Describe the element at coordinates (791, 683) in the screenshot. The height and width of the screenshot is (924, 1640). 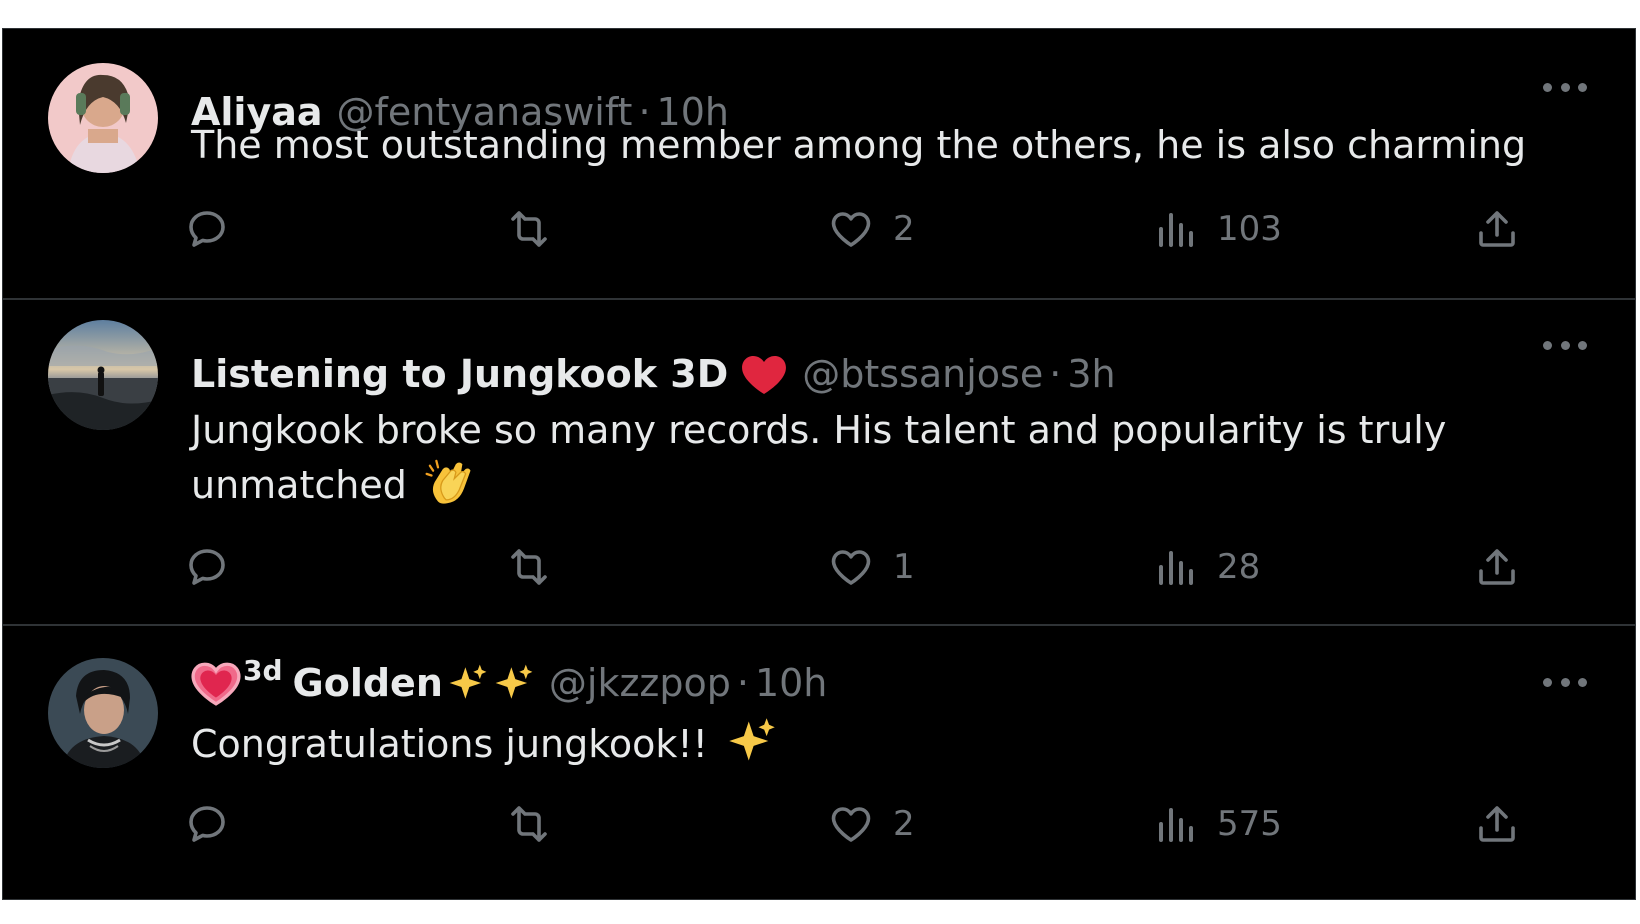
I see `timestamp: 10h` at that location.